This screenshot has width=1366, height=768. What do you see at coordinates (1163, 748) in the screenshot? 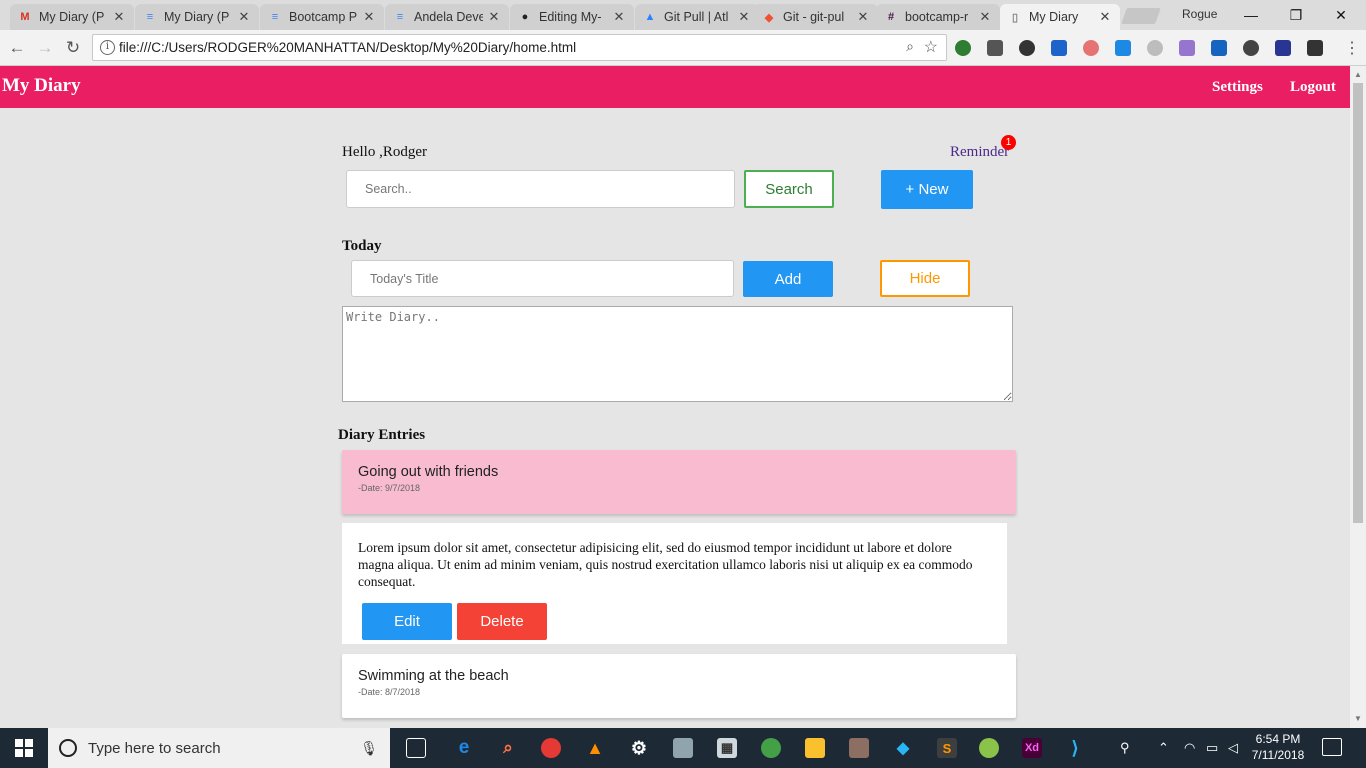
I see `tray-chevron-icon: ⌃` at bounding box center [1163, 748].